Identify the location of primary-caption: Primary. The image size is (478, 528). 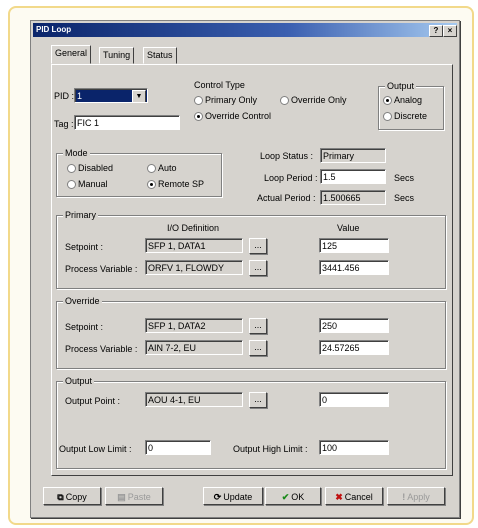
(80, 215).